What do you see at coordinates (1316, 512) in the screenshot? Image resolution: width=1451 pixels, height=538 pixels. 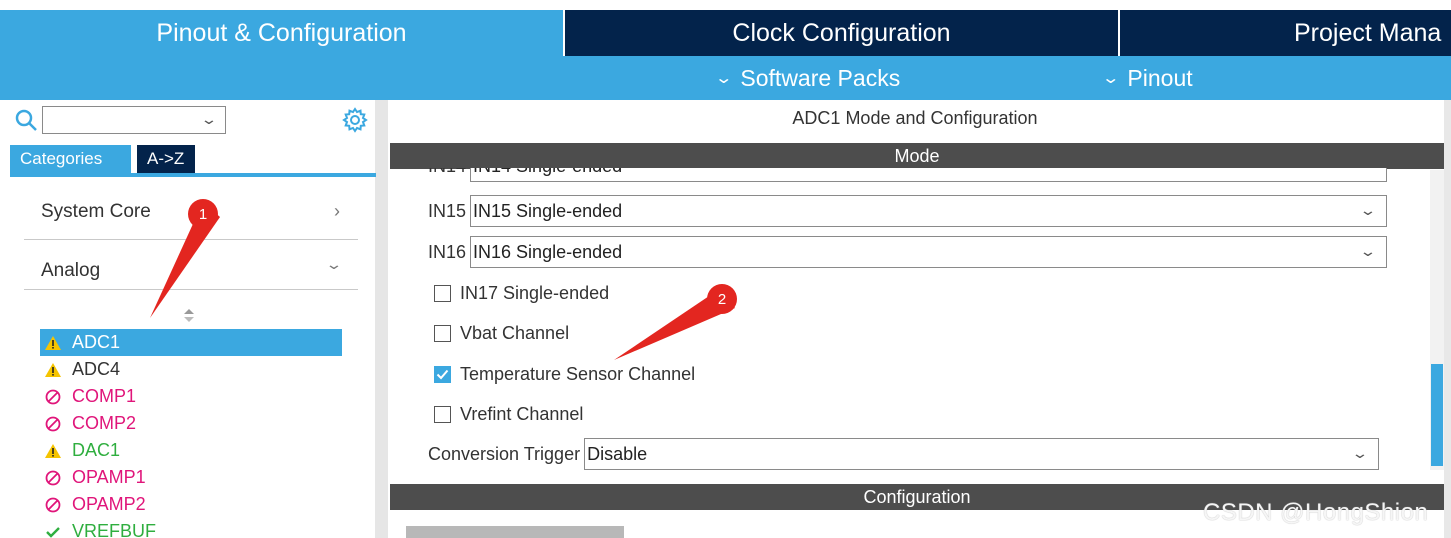 I see `watermark: CSDN @HongShion` at bounding box center [1316, 512].